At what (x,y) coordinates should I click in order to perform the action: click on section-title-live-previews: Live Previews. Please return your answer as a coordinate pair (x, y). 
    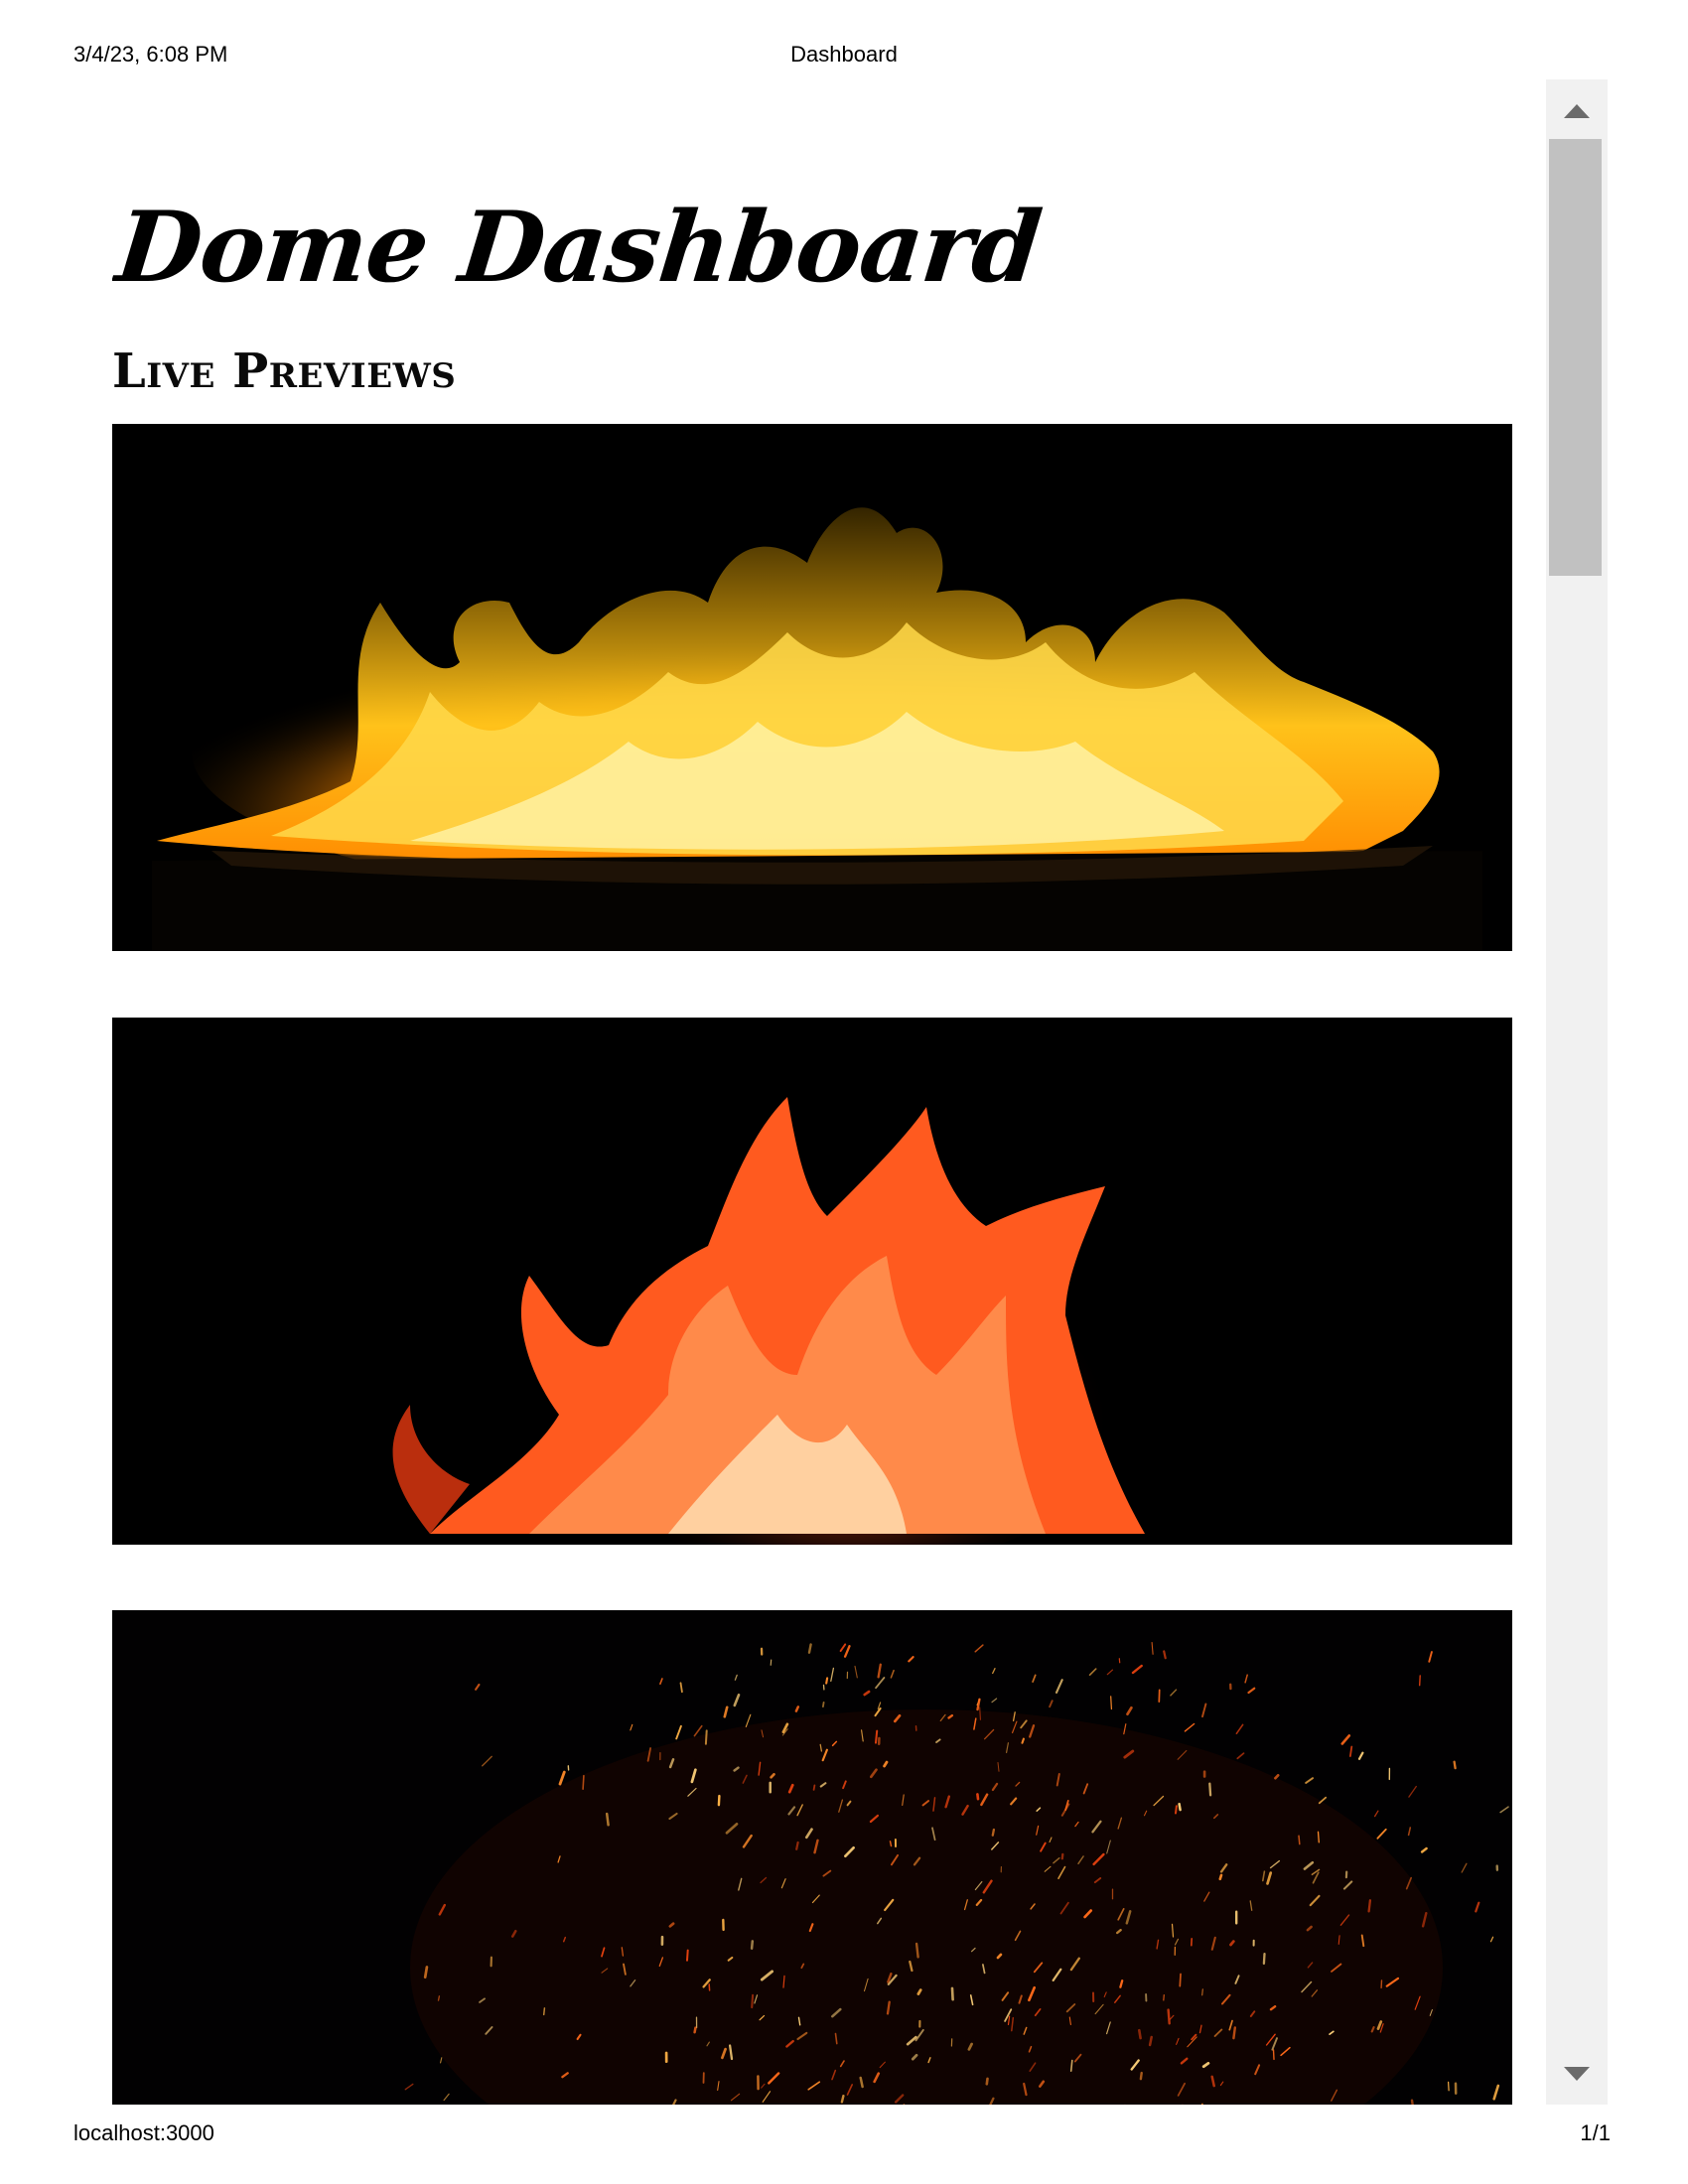
    Looking at the image, I should click on (284, 370).